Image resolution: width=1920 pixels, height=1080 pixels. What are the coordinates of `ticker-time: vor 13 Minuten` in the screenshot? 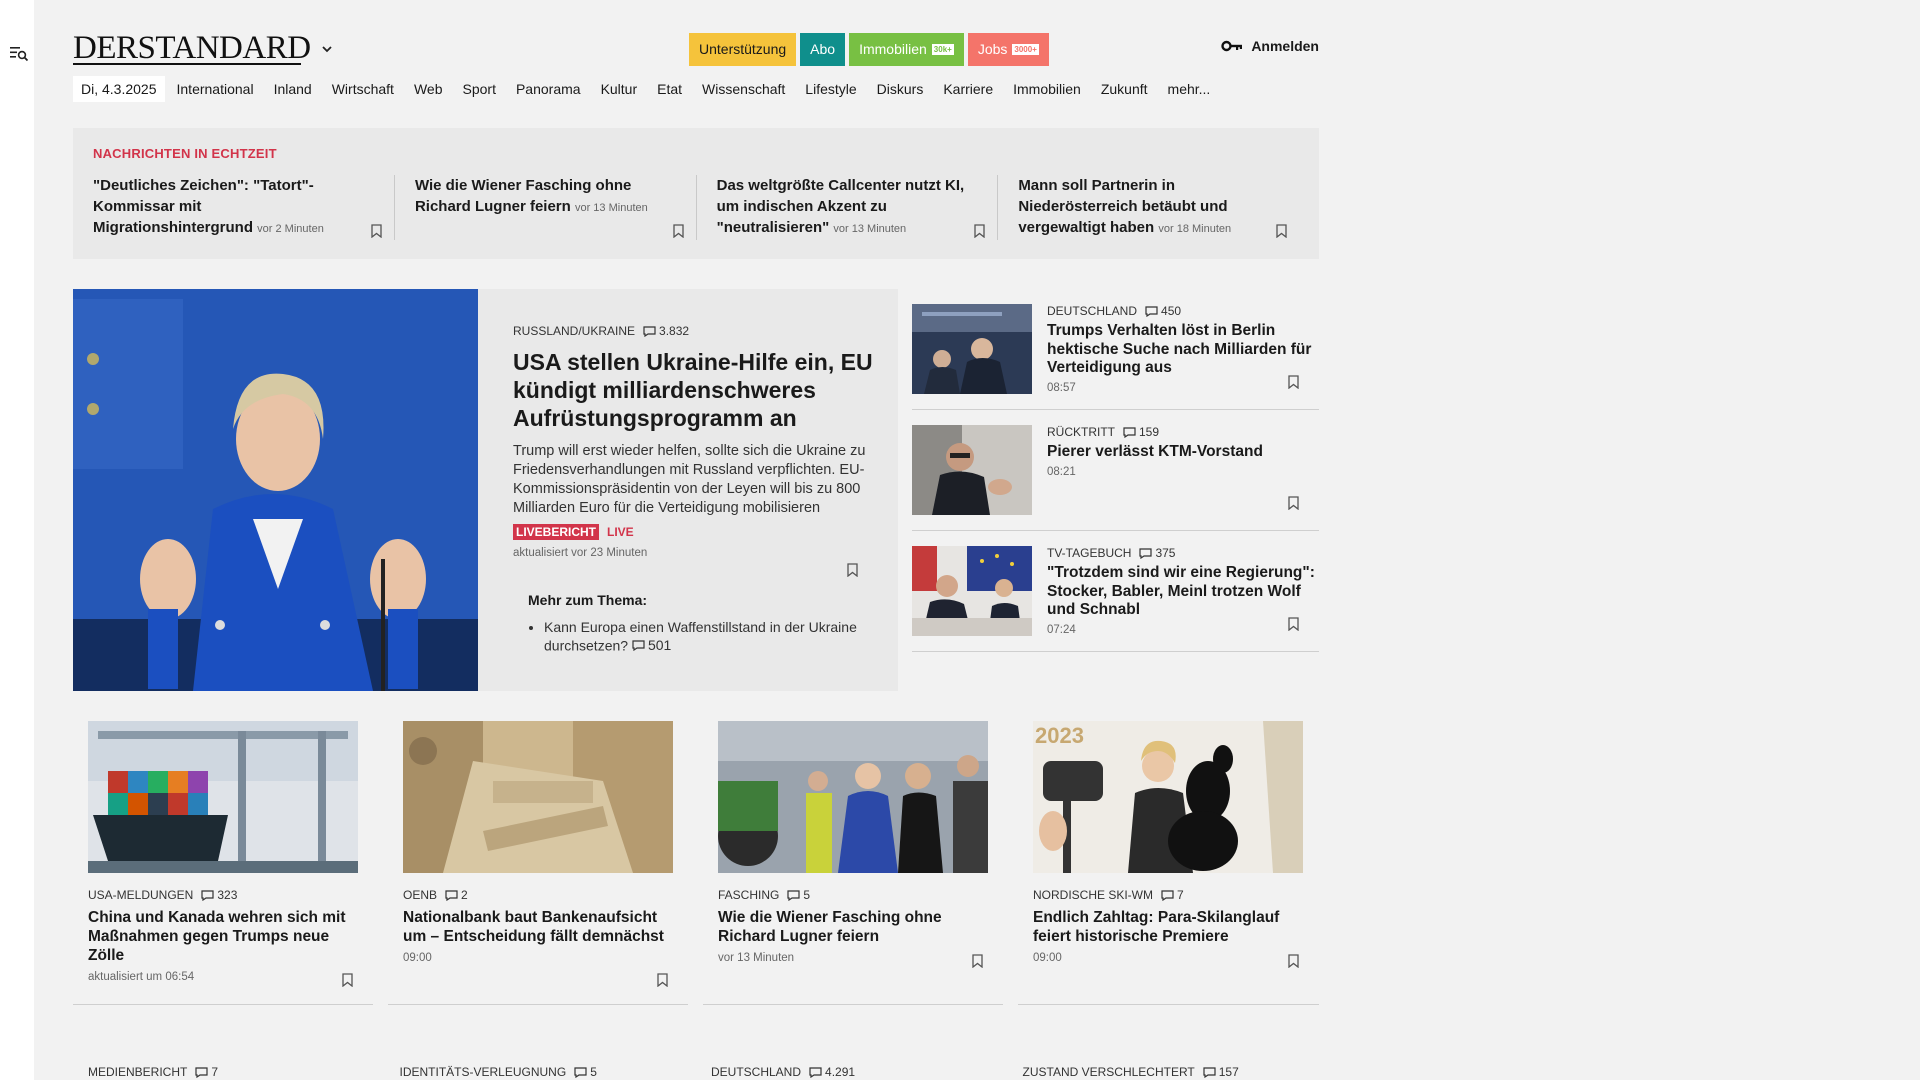 It's located at (611, 208).